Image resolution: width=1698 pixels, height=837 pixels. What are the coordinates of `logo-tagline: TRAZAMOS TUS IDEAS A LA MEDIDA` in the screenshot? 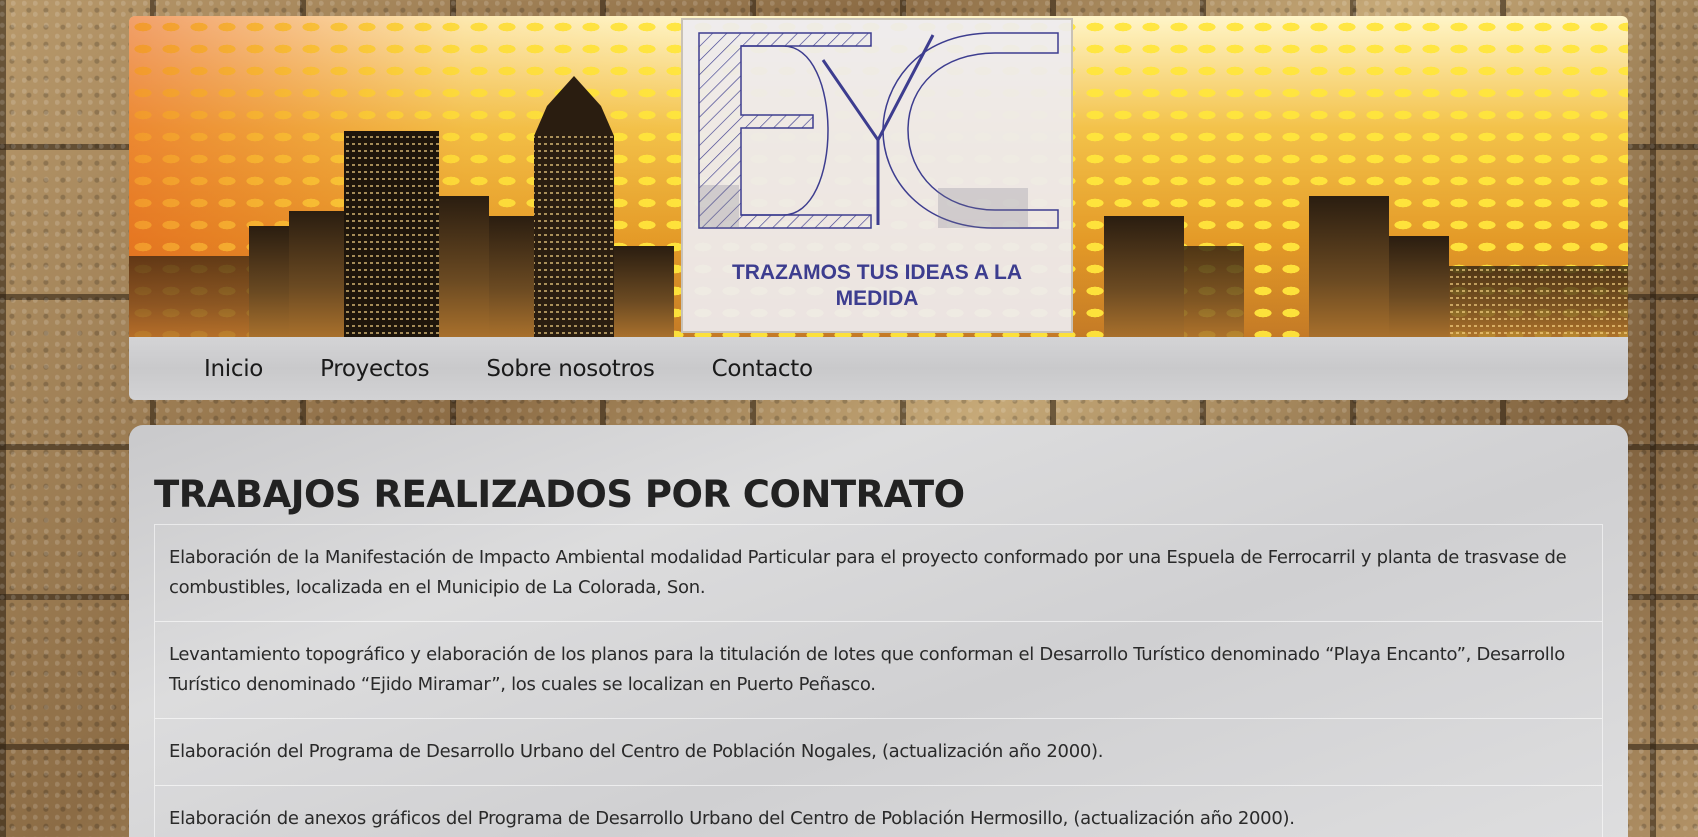 It's located at (877, 285).